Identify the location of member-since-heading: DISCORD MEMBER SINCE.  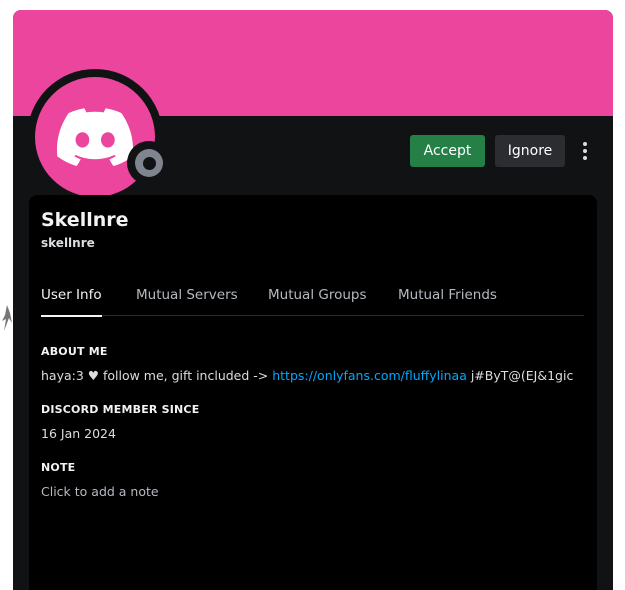
(120, 409).